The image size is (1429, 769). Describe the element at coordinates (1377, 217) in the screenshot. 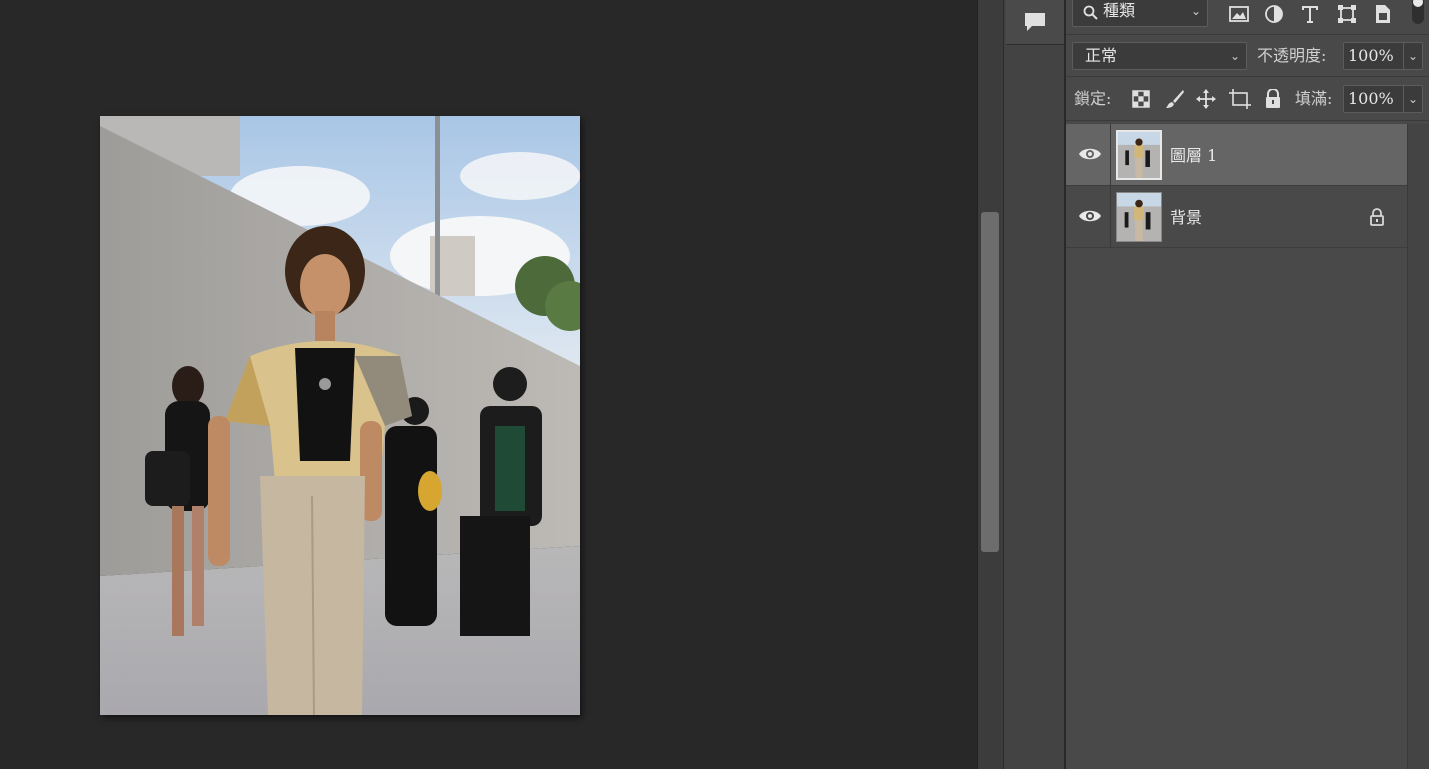

I see `layer-locked-icon` at that location.